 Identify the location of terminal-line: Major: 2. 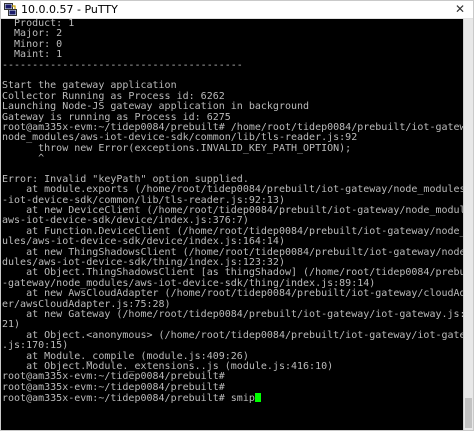
(32, 34).